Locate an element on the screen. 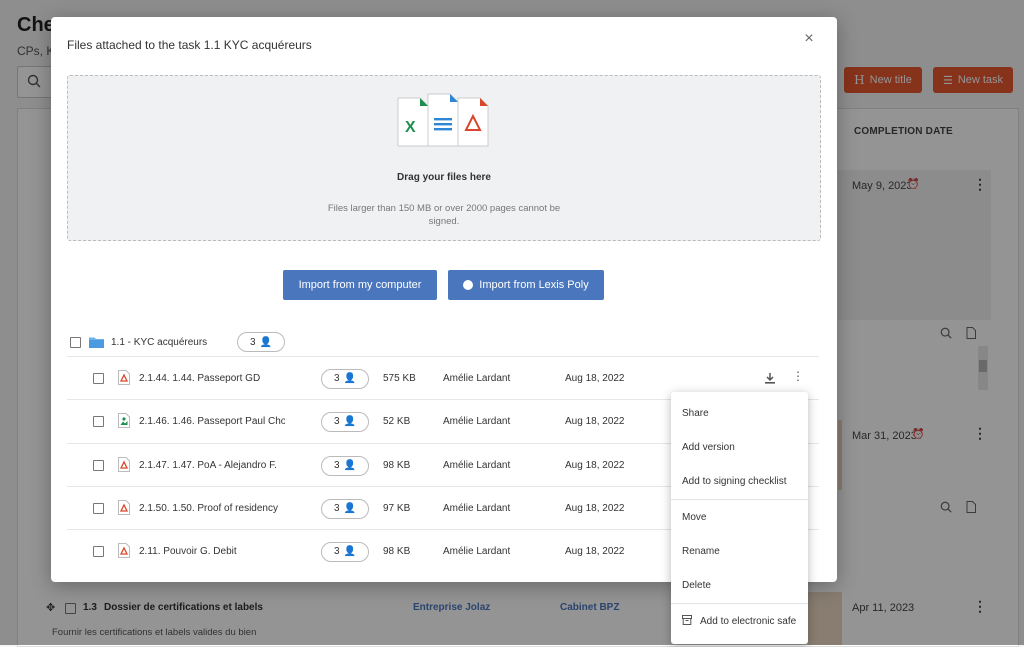 This screenshot has width=1024, height=647. close-button: × is located at coordinates (809, 39).